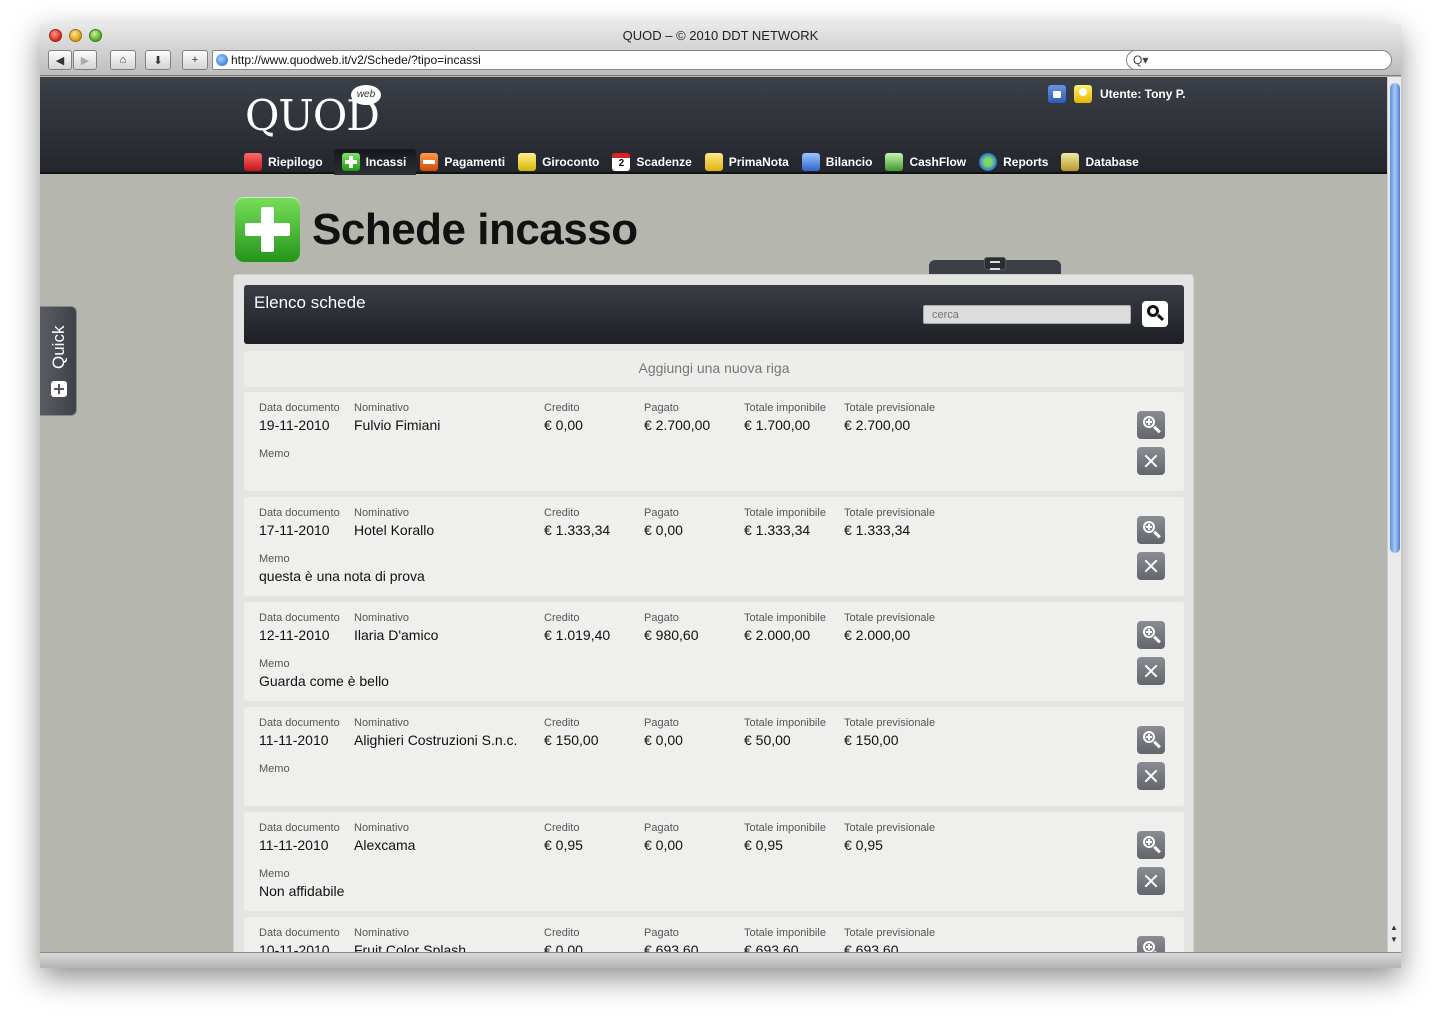  What do you see at coordinates (1026, 162) in the screenshot?
I see `menu-label: Reports` at bounding box center [1026, 162].